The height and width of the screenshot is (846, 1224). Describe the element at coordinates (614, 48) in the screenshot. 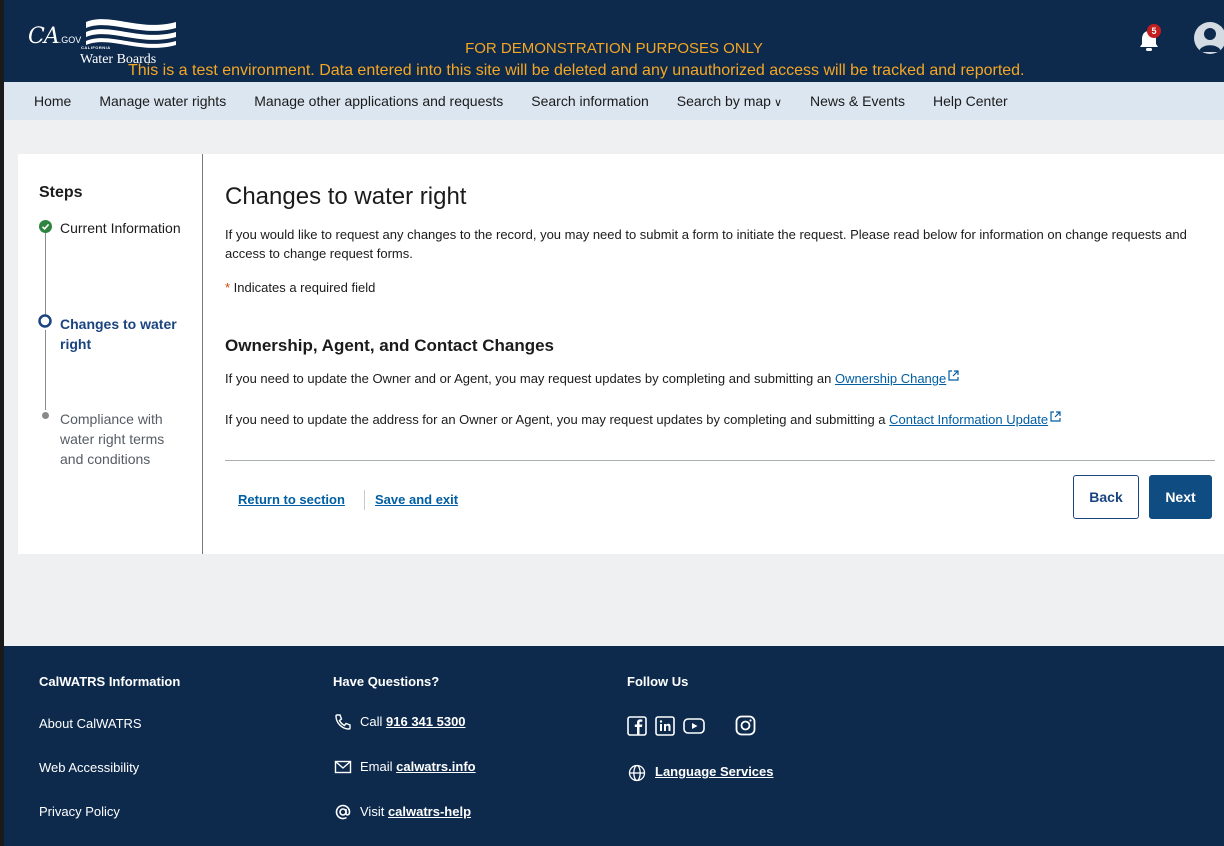

I see `demo-banner-title: FOR DEMONSTRATION PURPOSES ONLY` at that location.